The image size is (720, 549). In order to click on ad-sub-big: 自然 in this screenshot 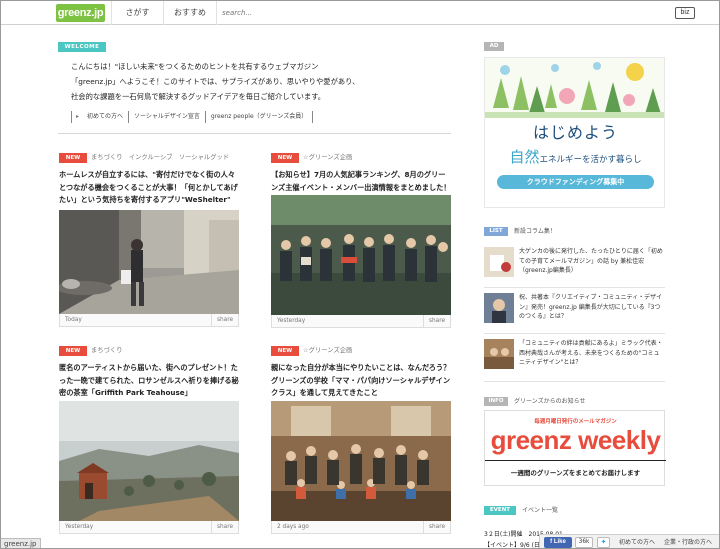, I will do `click(524, 157)`.